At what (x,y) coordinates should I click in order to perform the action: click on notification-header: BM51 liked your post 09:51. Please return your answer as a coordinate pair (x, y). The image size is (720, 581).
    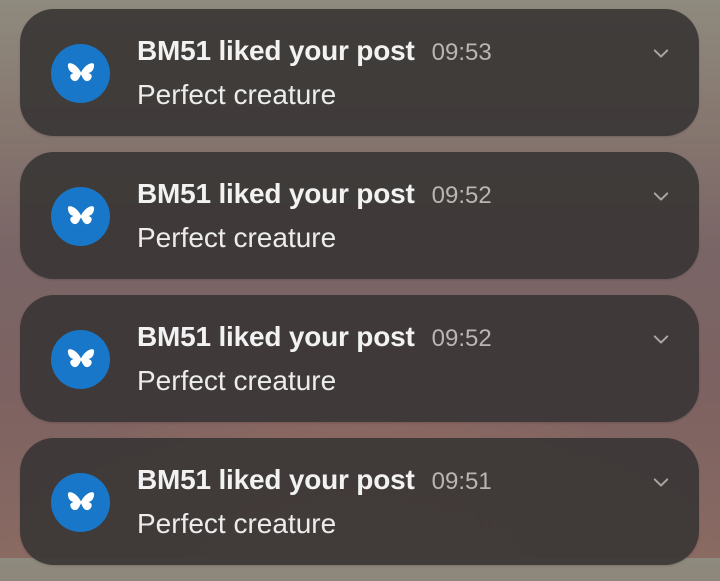
    Looking at the image, I should click on (314, 480).